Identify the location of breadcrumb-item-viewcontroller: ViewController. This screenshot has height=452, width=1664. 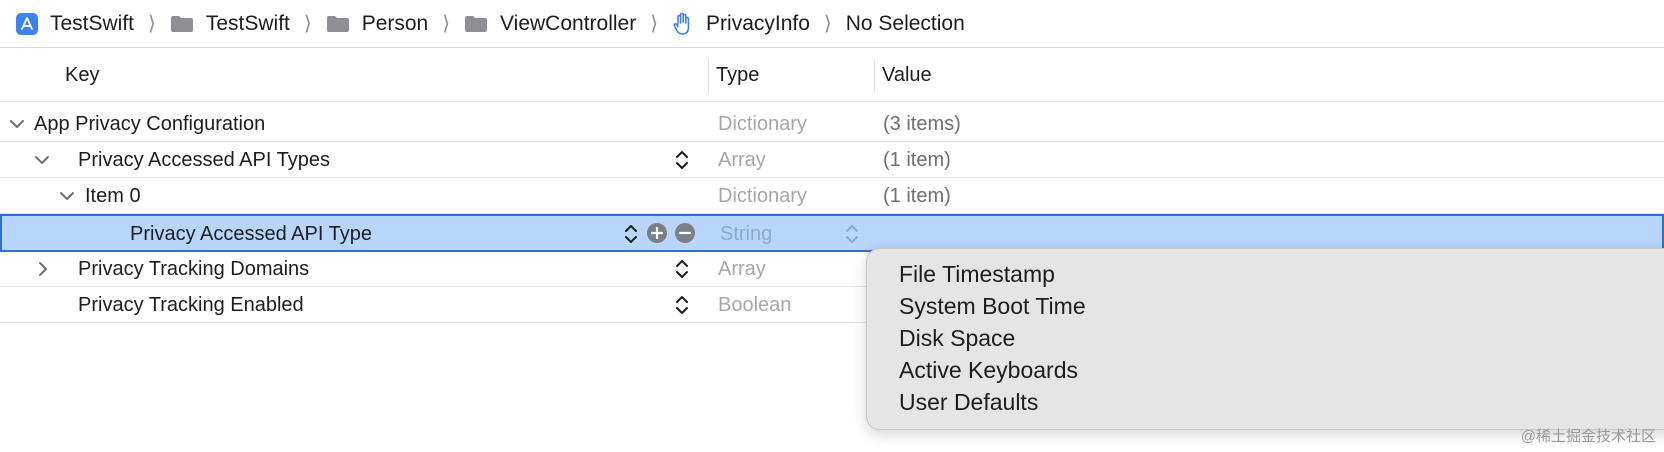
(550, 24).